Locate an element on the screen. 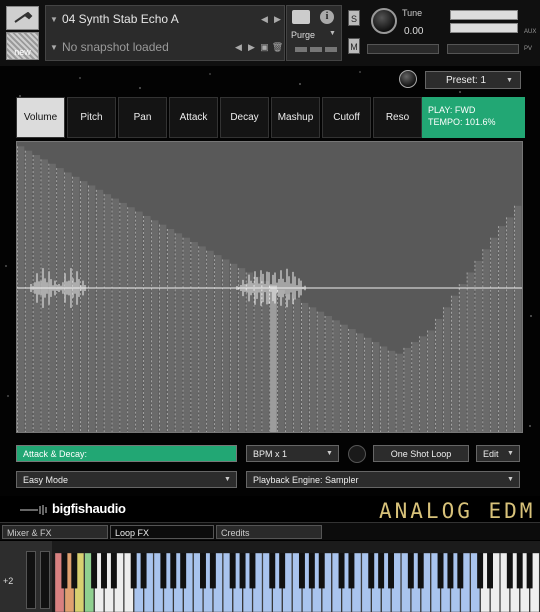 The width and height of the screenshot is (540, 612). tab-attack: Attack is located at coordinates (193, 117).